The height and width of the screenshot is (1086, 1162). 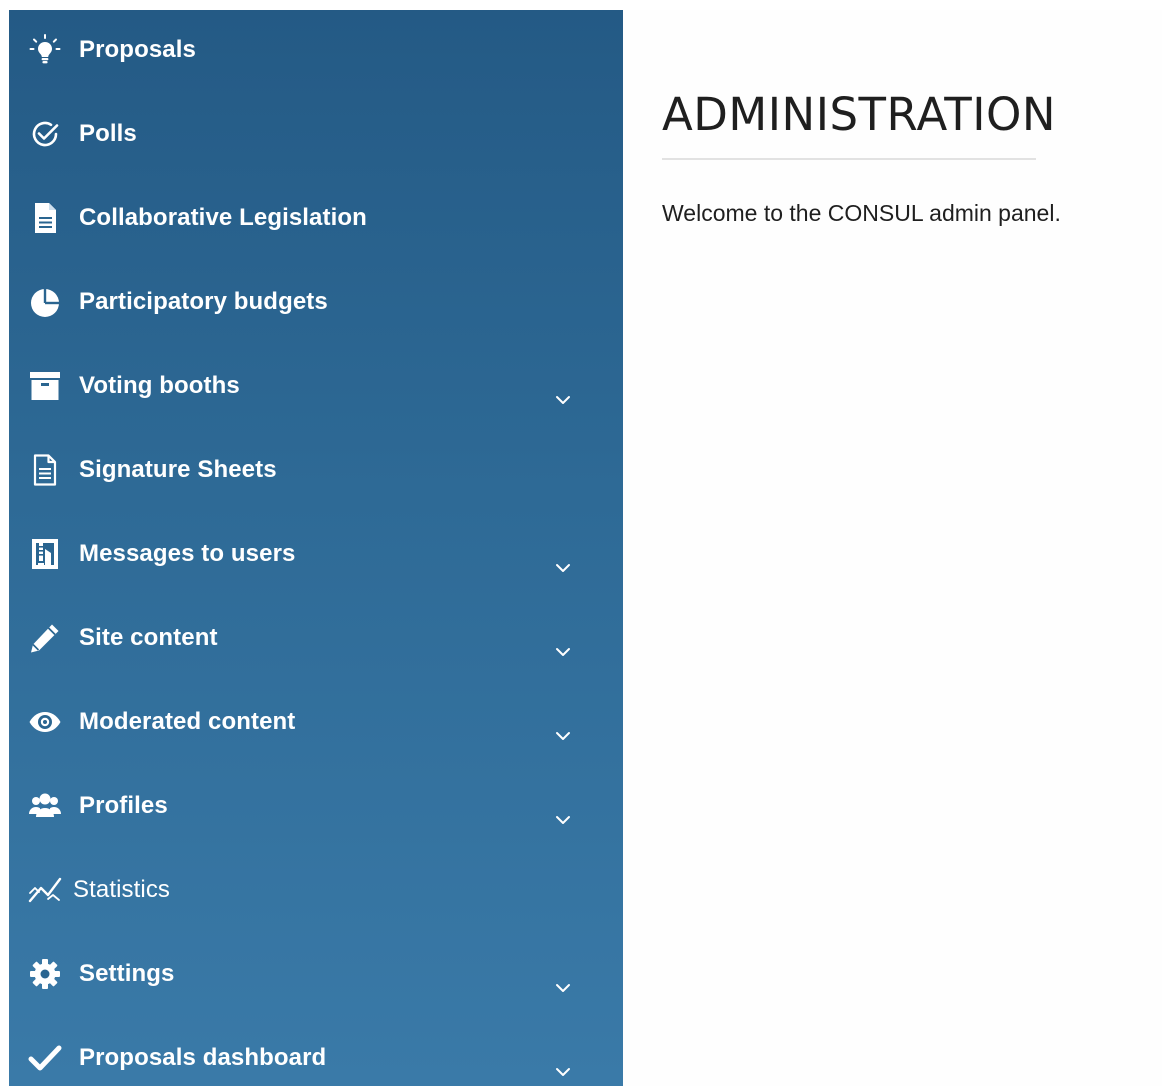 What do you see at coordinates (223, 217) in the screenshot?
I see `sidebar-item-label: Collaborative Legislation` at bounding box center [223, 217].